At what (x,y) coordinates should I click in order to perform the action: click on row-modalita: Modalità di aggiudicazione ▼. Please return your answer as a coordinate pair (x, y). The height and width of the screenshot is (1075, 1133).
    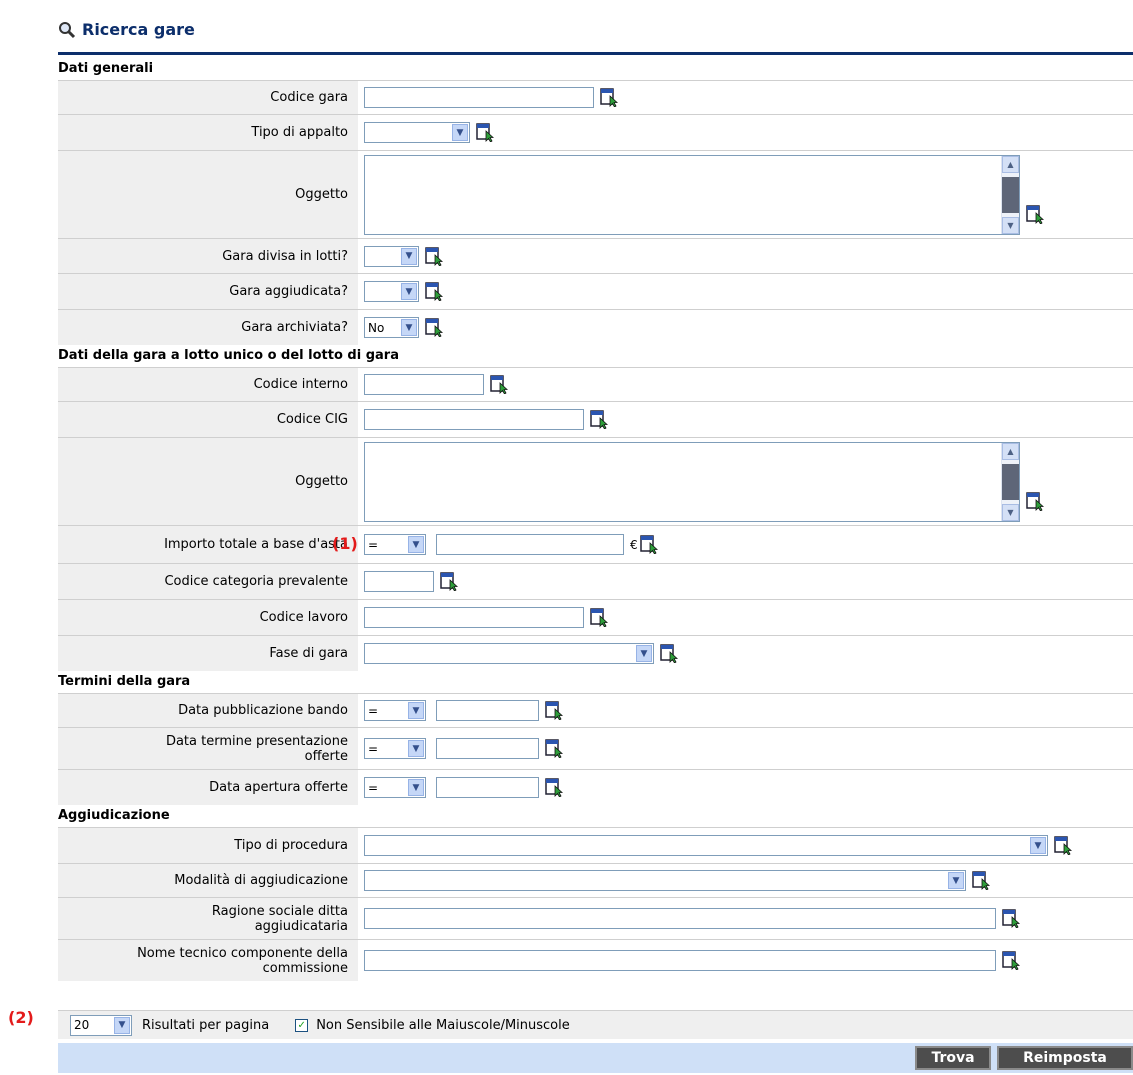
    Looking at the image, I should click on (595, 880).